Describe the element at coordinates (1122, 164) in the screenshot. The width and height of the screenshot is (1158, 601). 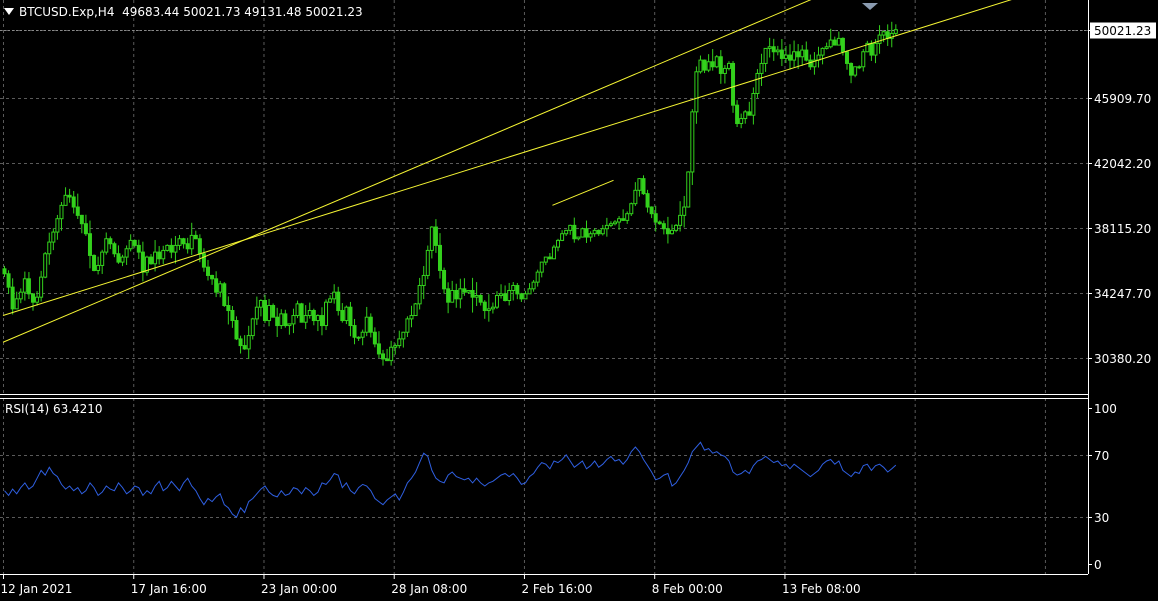
I see `price-tick-label: 42042.20` at that location.